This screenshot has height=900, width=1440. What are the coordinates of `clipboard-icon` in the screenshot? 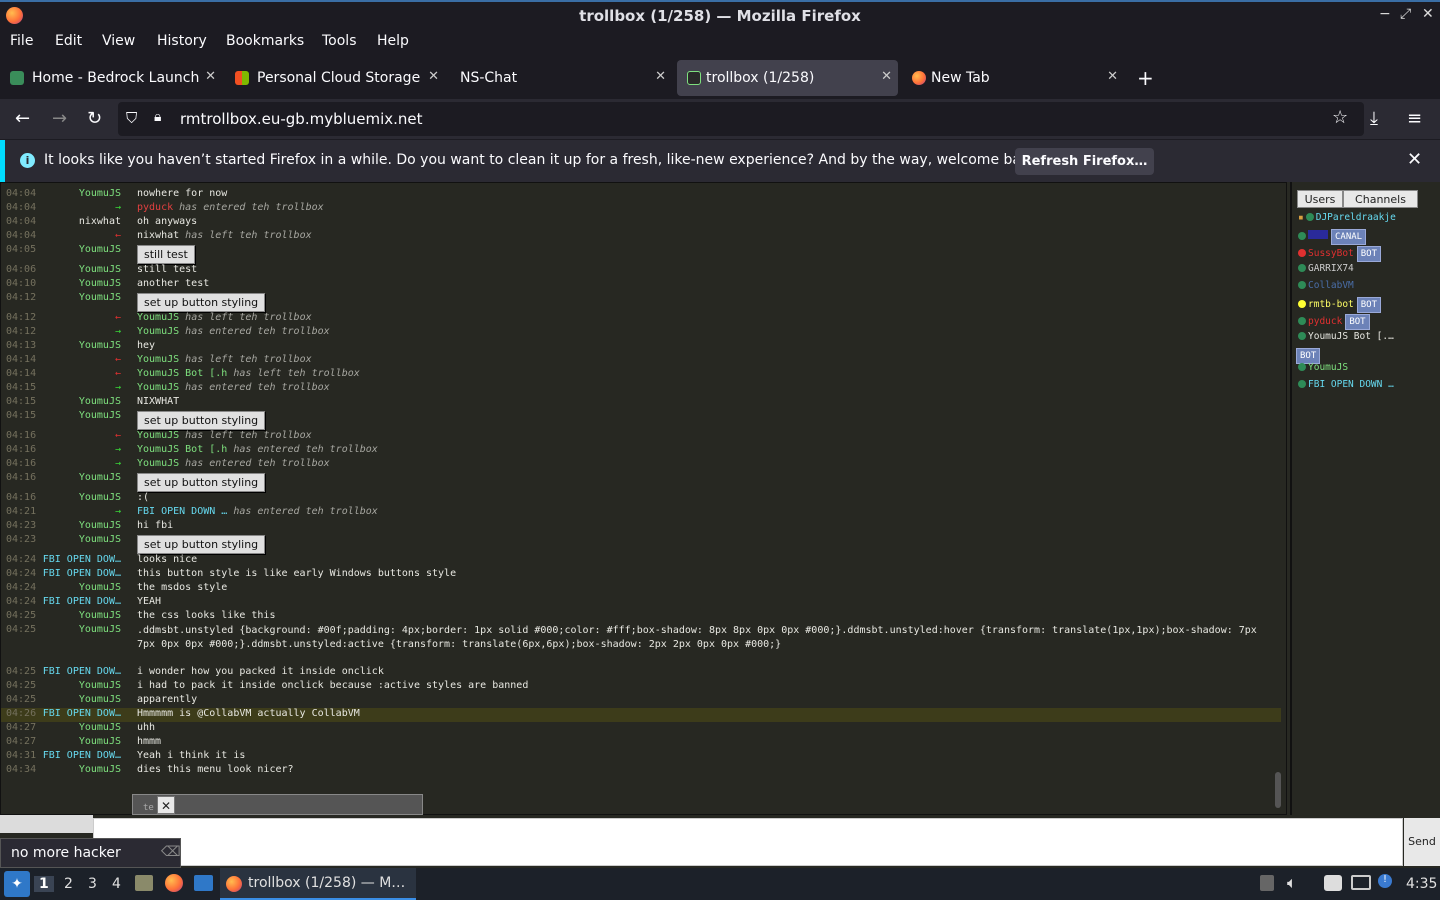 It's located at (1333, 883).